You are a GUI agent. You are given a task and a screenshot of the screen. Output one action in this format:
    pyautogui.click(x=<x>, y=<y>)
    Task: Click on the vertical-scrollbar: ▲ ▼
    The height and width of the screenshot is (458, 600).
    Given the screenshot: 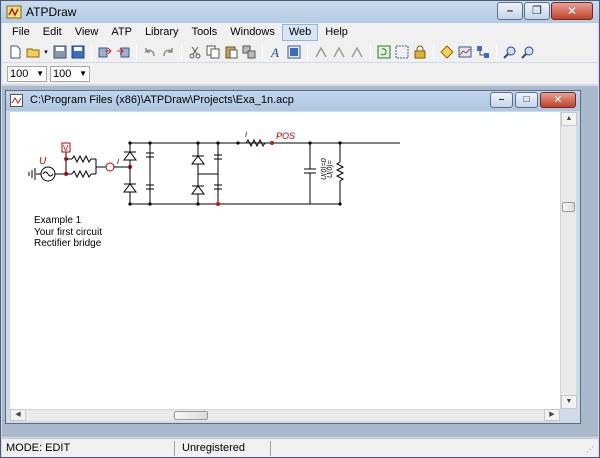 What is the action you would take?
    pyautogui.click(x=568, y=260)
    